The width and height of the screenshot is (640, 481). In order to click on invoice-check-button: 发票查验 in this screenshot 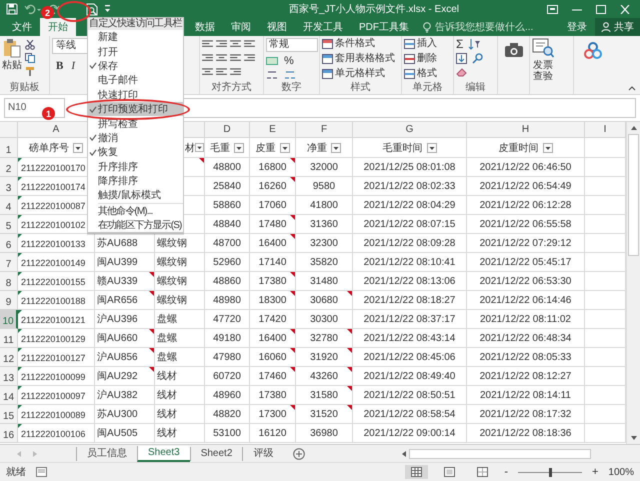, I will do `click(543, 60)`.